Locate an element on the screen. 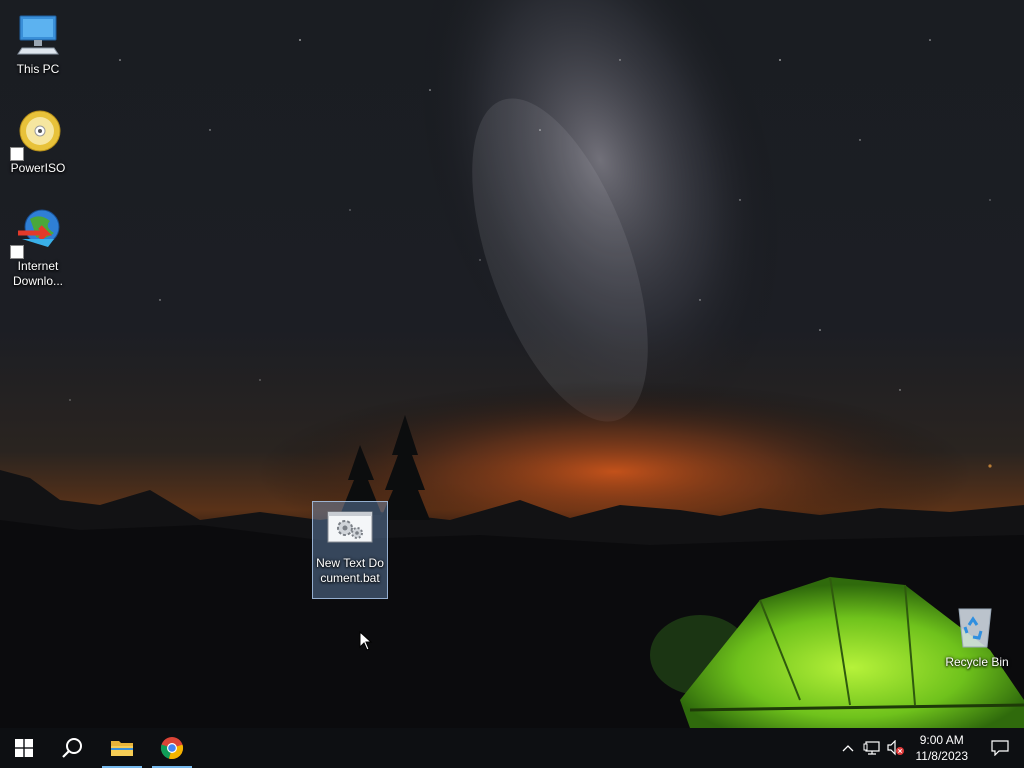  network-tray-button is located at coordinates (872, 748).